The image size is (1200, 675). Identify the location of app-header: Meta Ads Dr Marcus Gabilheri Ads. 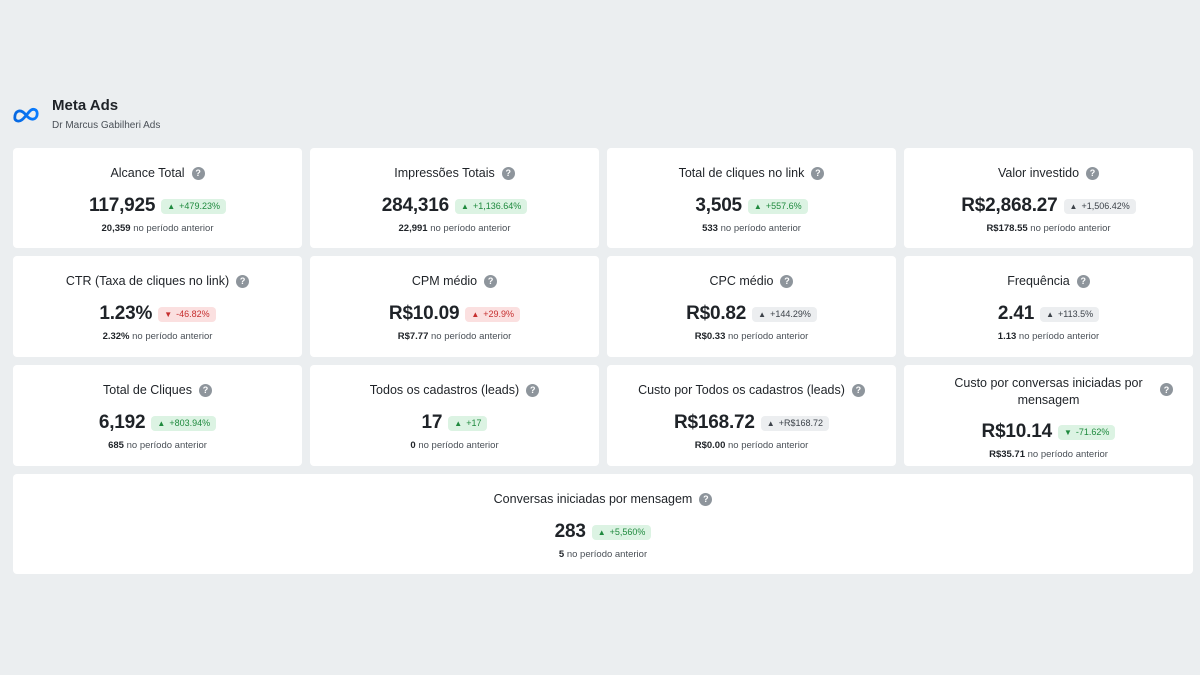
(86, 113).